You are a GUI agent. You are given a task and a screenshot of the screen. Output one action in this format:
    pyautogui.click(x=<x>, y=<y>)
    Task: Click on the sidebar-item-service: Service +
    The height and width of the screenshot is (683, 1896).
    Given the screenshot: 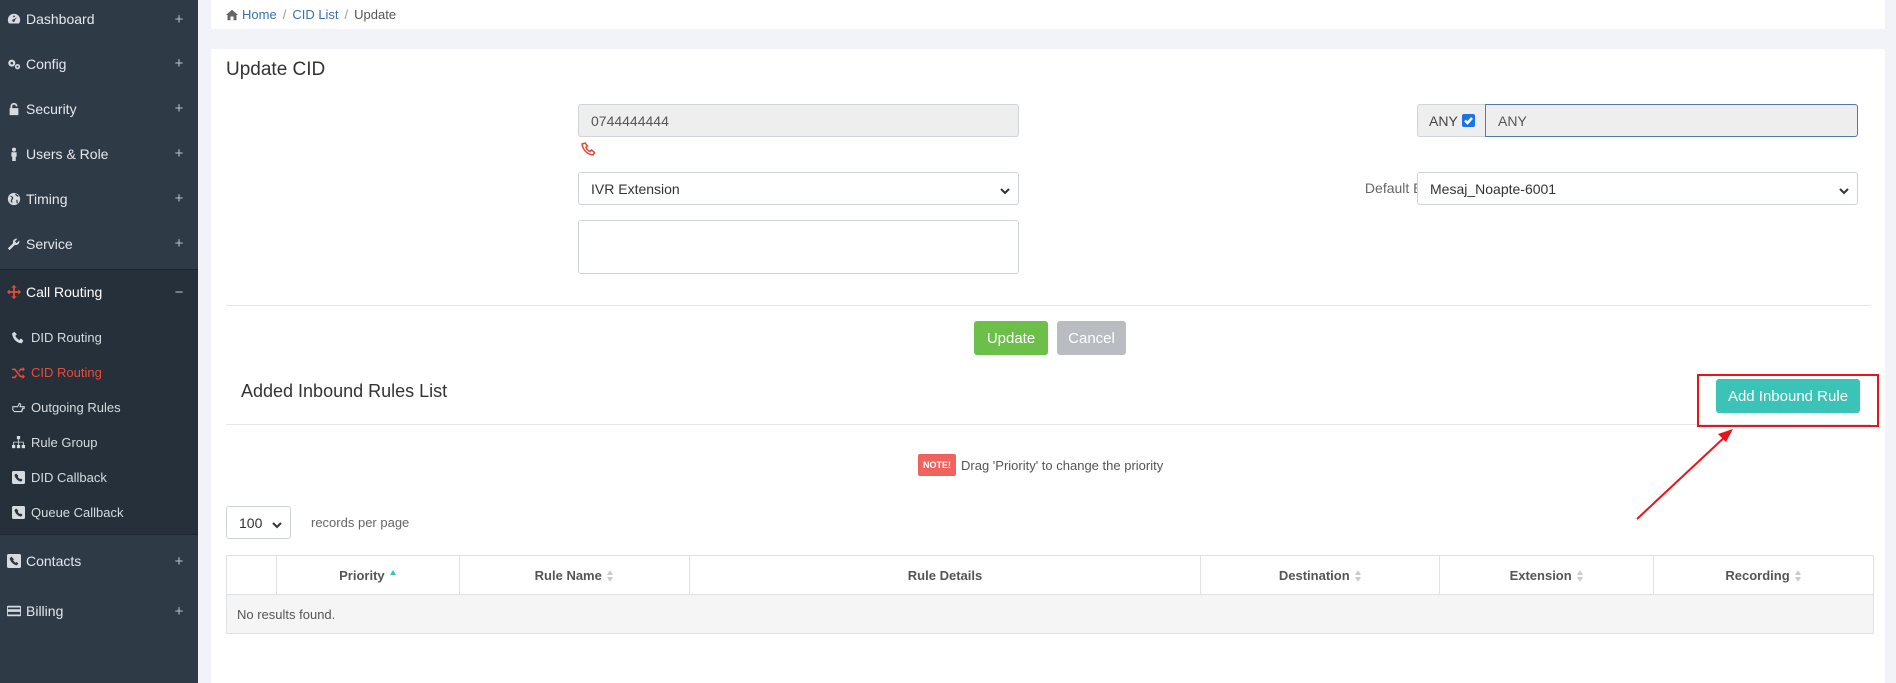 What is the action you would take?
    pyautogui.click(x=99, y=243)
    